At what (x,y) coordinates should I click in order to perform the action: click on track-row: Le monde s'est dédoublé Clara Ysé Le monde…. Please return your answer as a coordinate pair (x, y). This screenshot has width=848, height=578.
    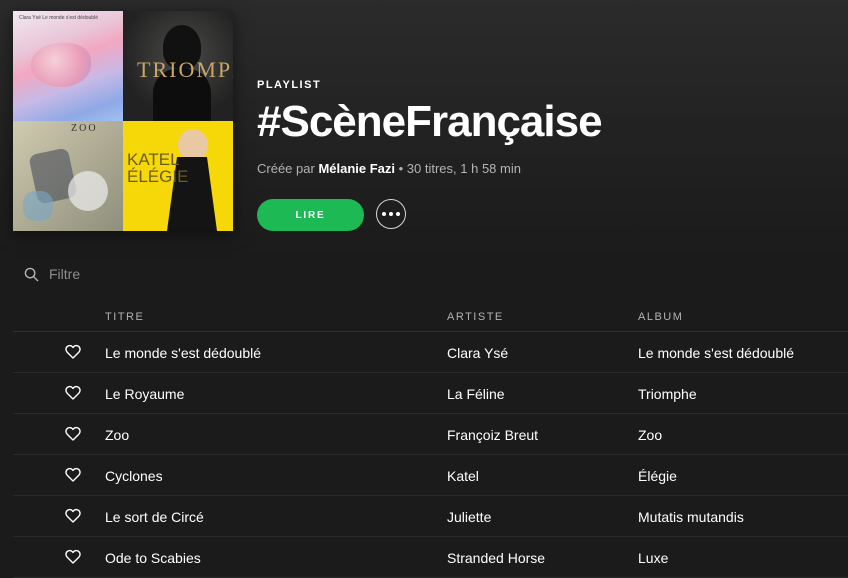
    Looking at the image, I should click on (430, 352).